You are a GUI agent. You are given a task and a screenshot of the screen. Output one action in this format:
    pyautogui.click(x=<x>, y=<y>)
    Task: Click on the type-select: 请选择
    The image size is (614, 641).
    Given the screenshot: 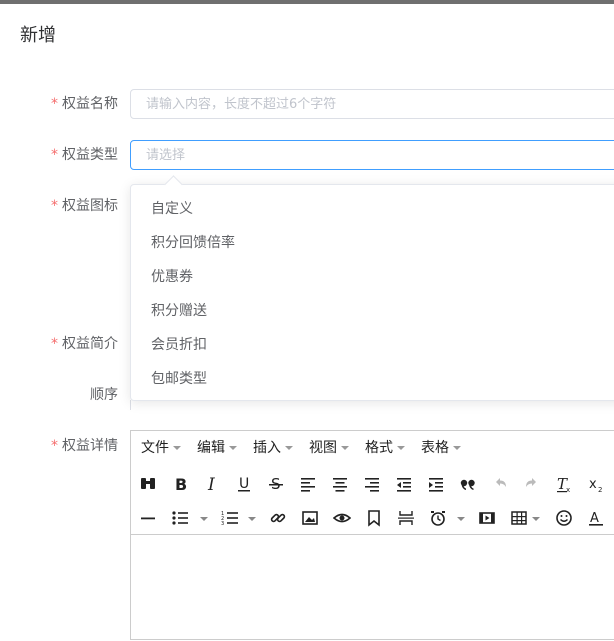 What is the action you would take?
    pyautogui.click(x=372, y=155)
    